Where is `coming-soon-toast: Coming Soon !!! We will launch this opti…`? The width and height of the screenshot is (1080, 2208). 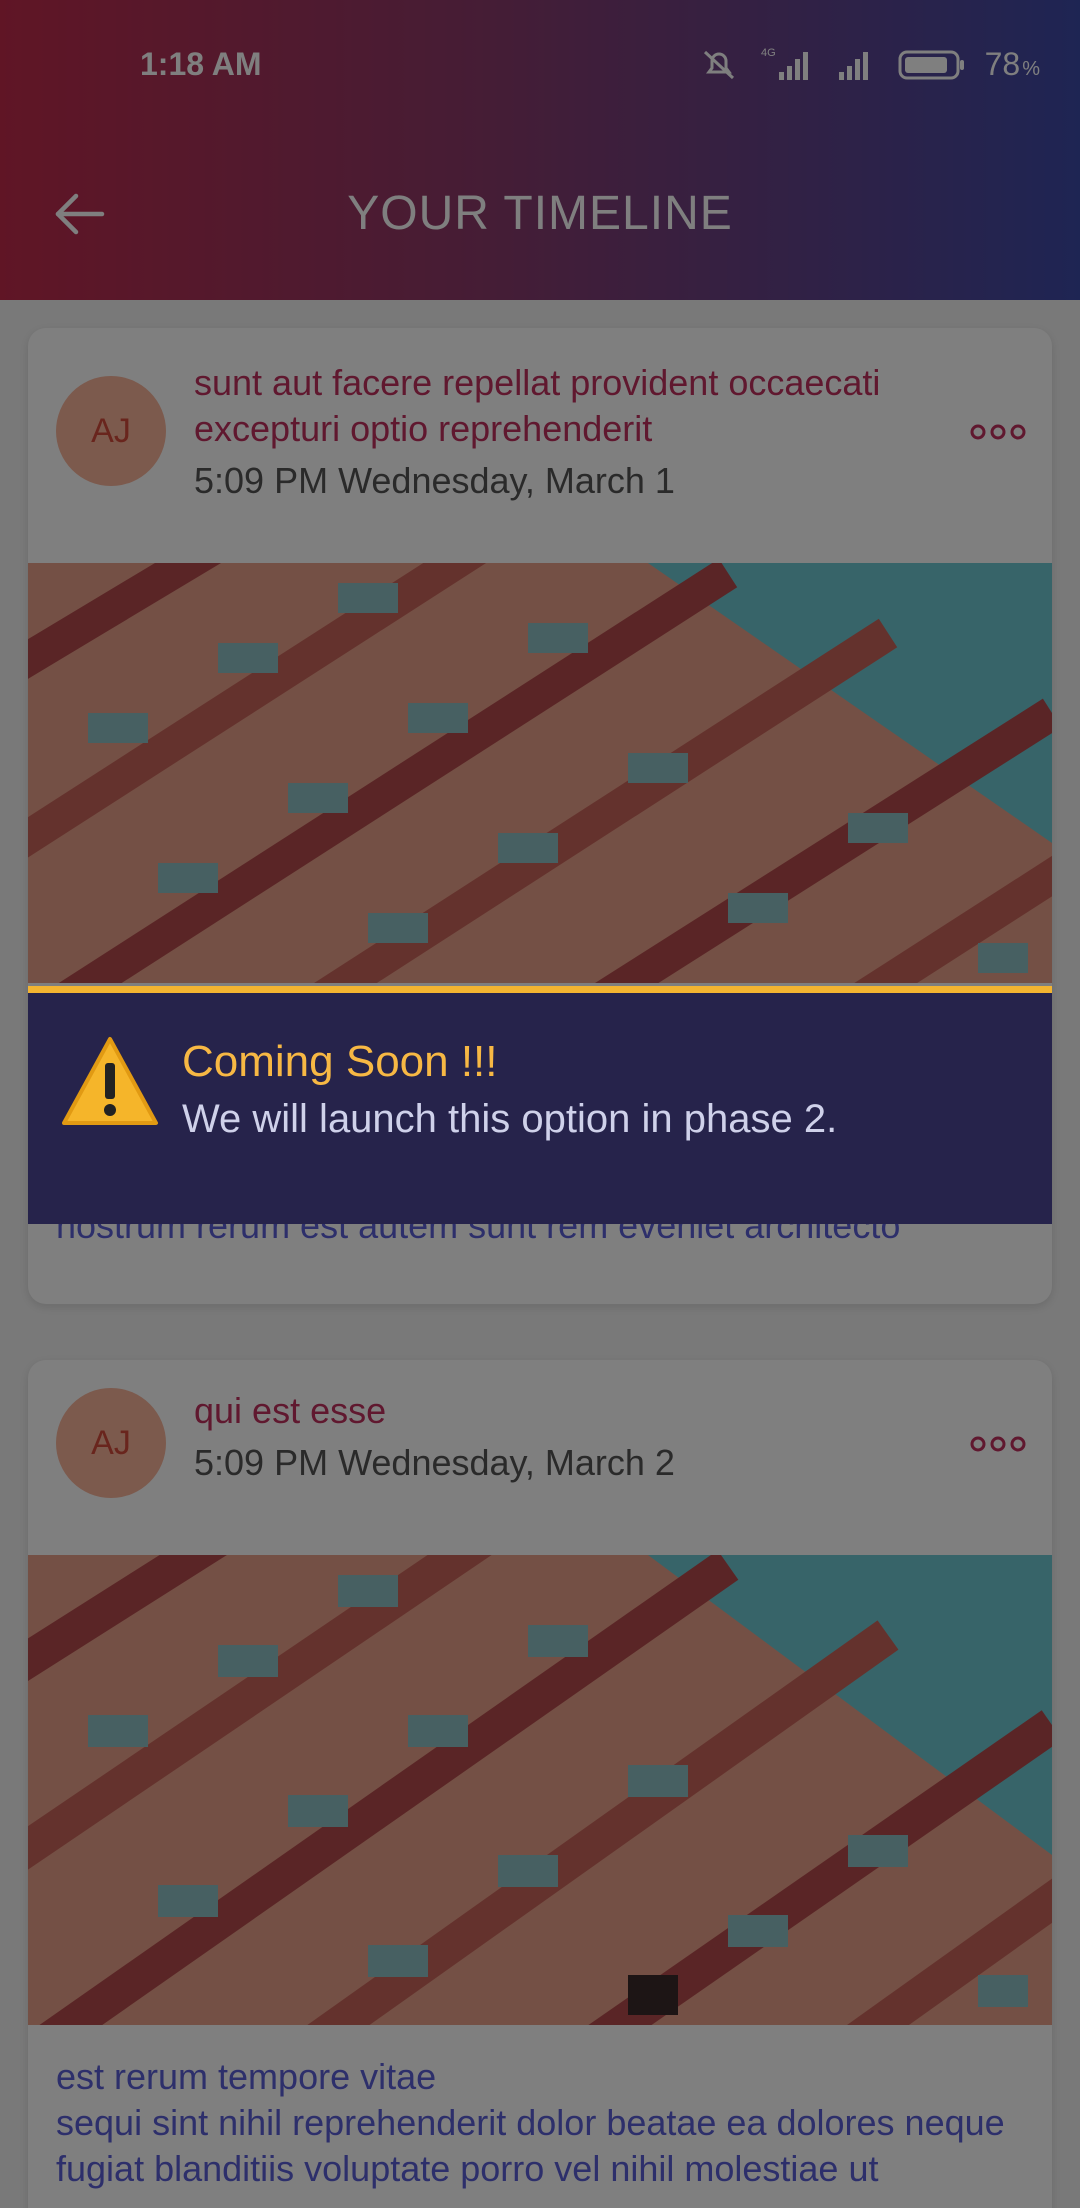 coming-soon-toast: Coming Soon !!! We will launch this opti… is located at coordinates (540, 1105).